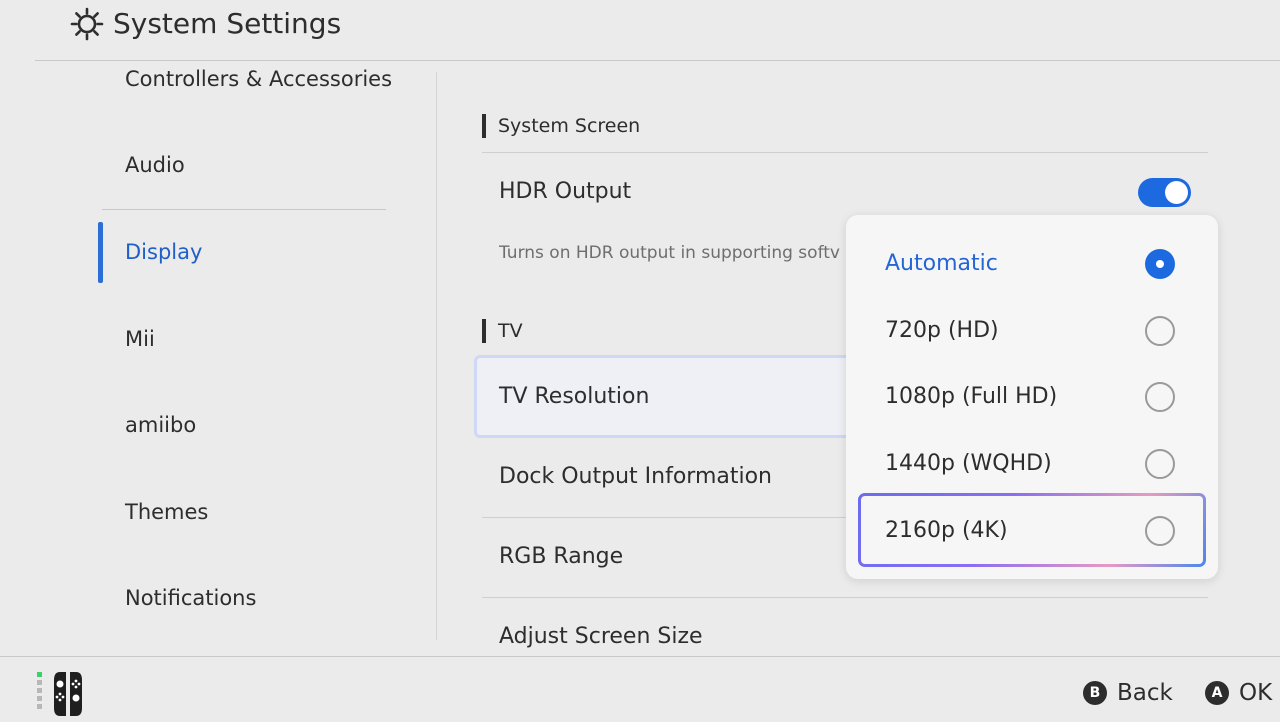  Describe the element at coordinates (669, 253) in the screenshot. I see `hdr-output-description: Turns on HDR output in supporting softv` at that location.